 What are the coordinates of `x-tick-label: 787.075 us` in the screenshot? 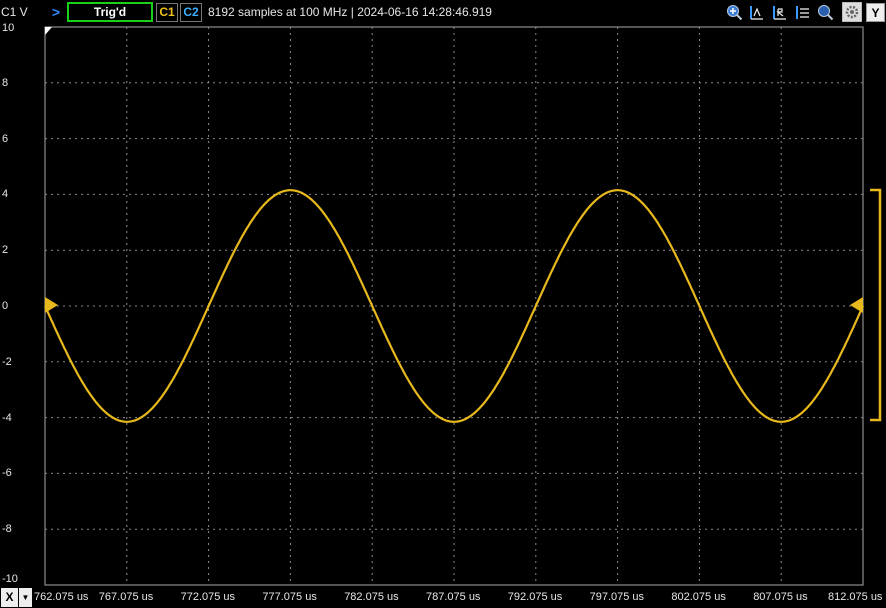 It's located at (453, 597).